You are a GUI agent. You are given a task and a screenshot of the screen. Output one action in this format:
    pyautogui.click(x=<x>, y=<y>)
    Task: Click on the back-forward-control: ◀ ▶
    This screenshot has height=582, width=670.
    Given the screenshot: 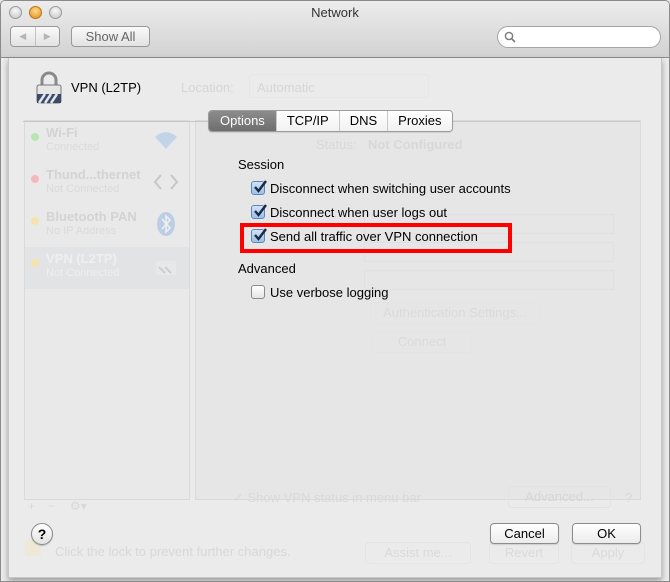 What is the action you would take?
    pyautogui.click(x=35, y=36)
    